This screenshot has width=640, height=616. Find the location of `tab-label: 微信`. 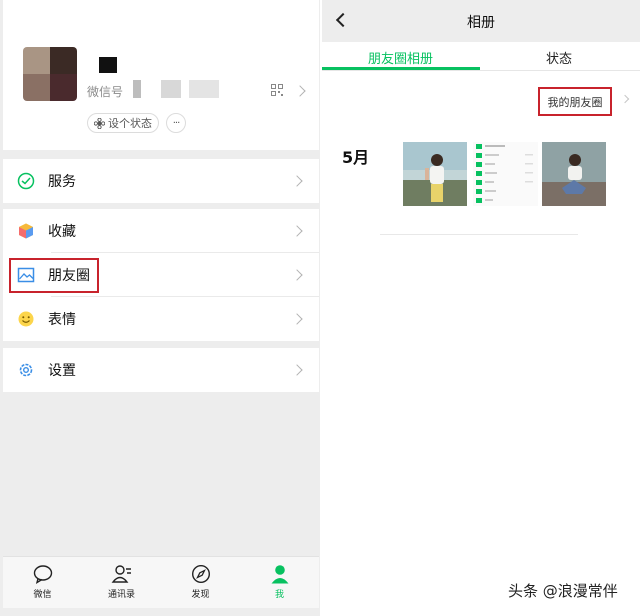

tab-label: 微信 is located at coordinates (42, 595).